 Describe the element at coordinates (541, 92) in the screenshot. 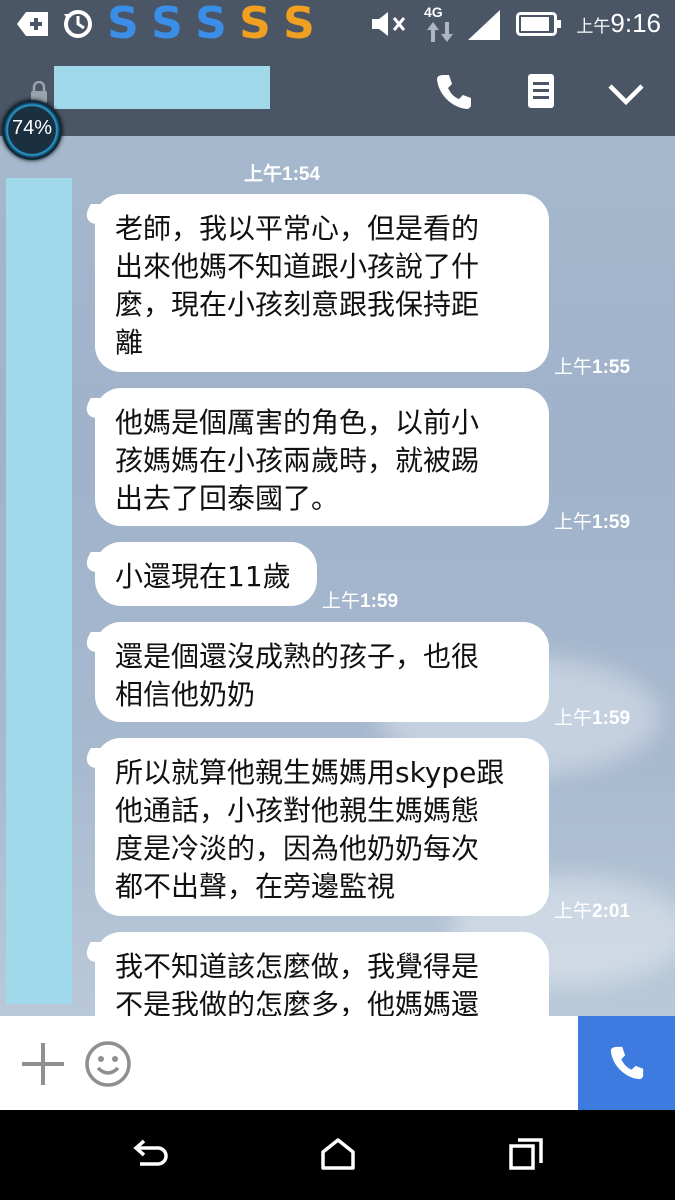

I see `notes-icon` at that location.